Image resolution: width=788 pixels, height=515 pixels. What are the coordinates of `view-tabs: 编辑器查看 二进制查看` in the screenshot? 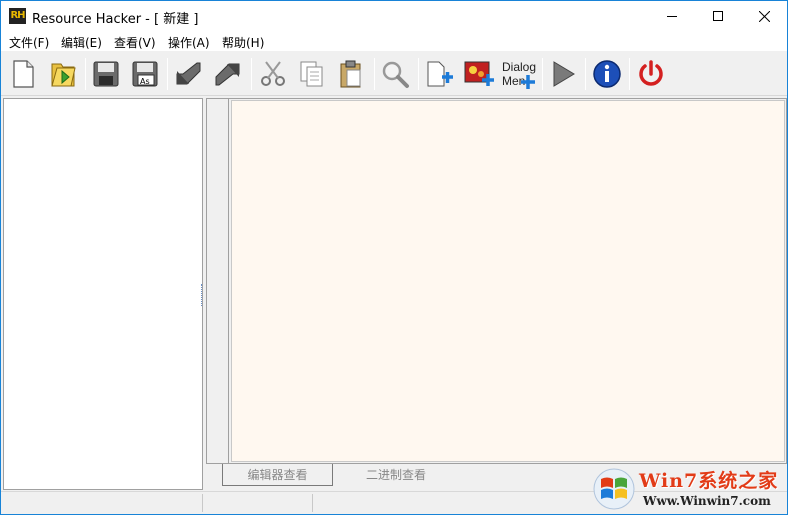 It's located at (496, 476).